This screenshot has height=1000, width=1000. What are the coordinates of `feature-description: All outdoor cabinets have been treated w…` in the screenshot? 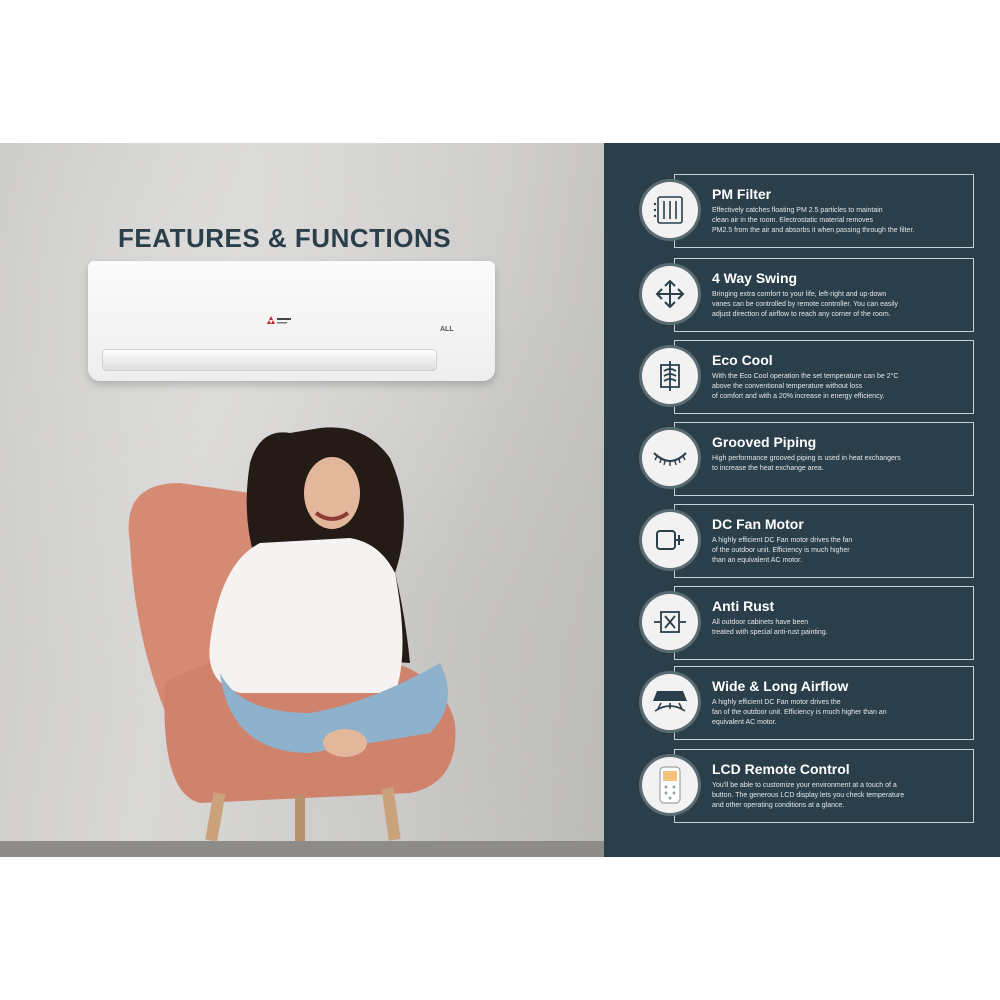 It's located at (841, 628).